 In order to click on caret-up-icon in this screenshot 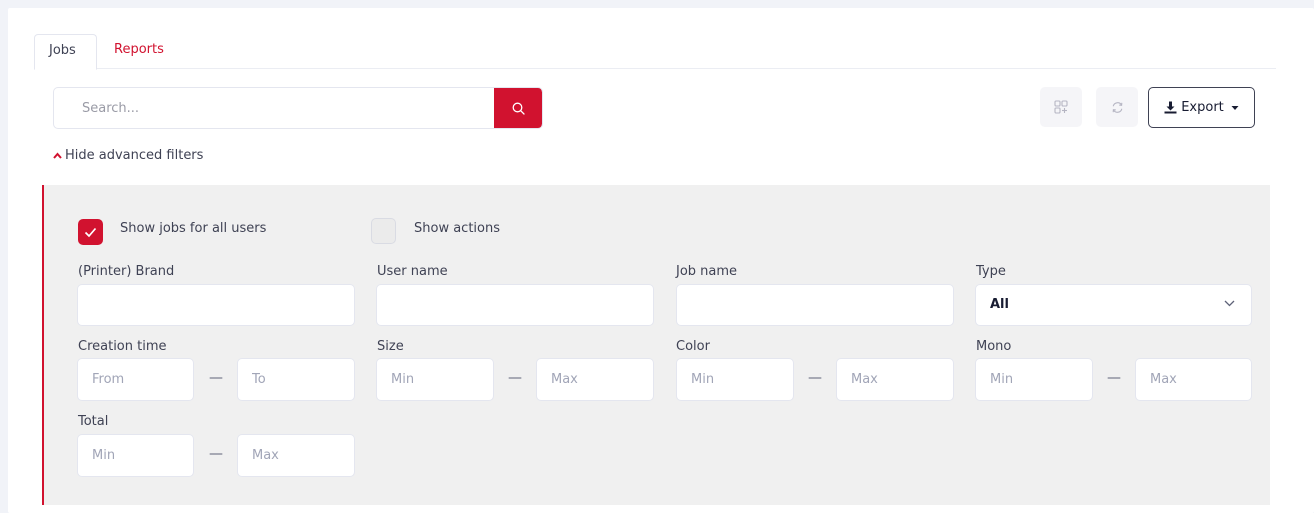, I will do `click(57, 155)`.